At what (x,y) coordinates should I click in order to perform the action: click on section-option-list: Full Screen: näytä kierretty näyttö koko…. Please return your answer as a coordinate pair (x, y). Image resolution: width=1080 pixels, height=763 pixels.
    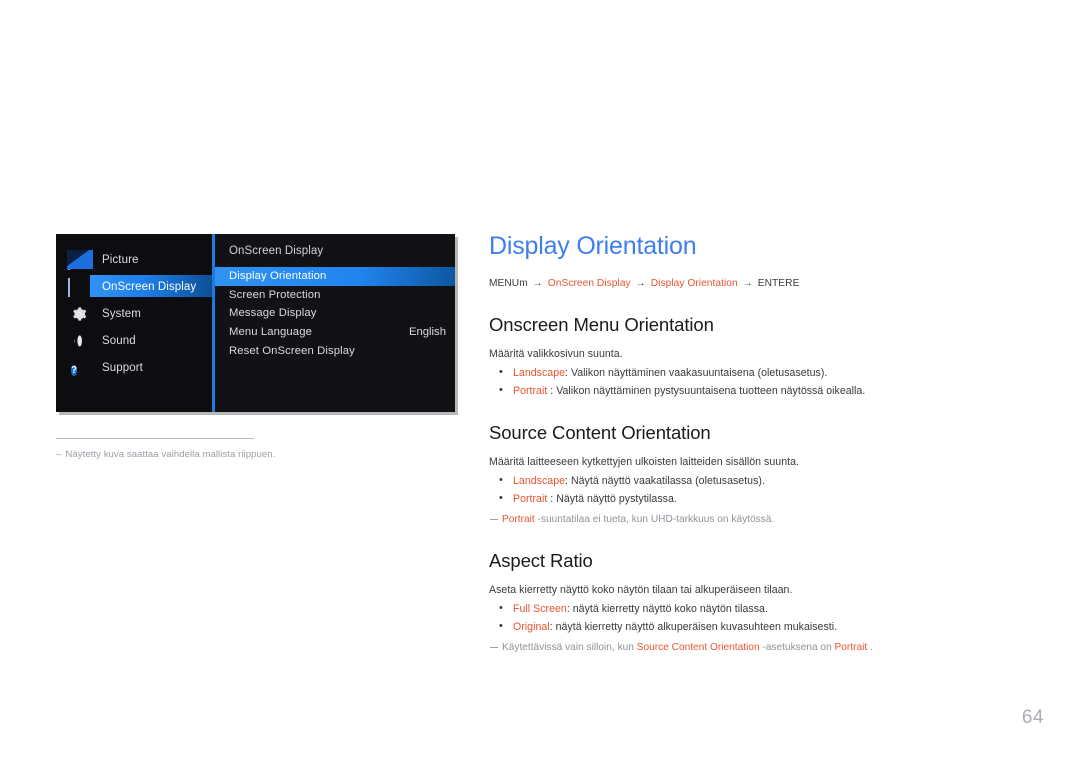
    Looking at the image, I should click on (749, 617).